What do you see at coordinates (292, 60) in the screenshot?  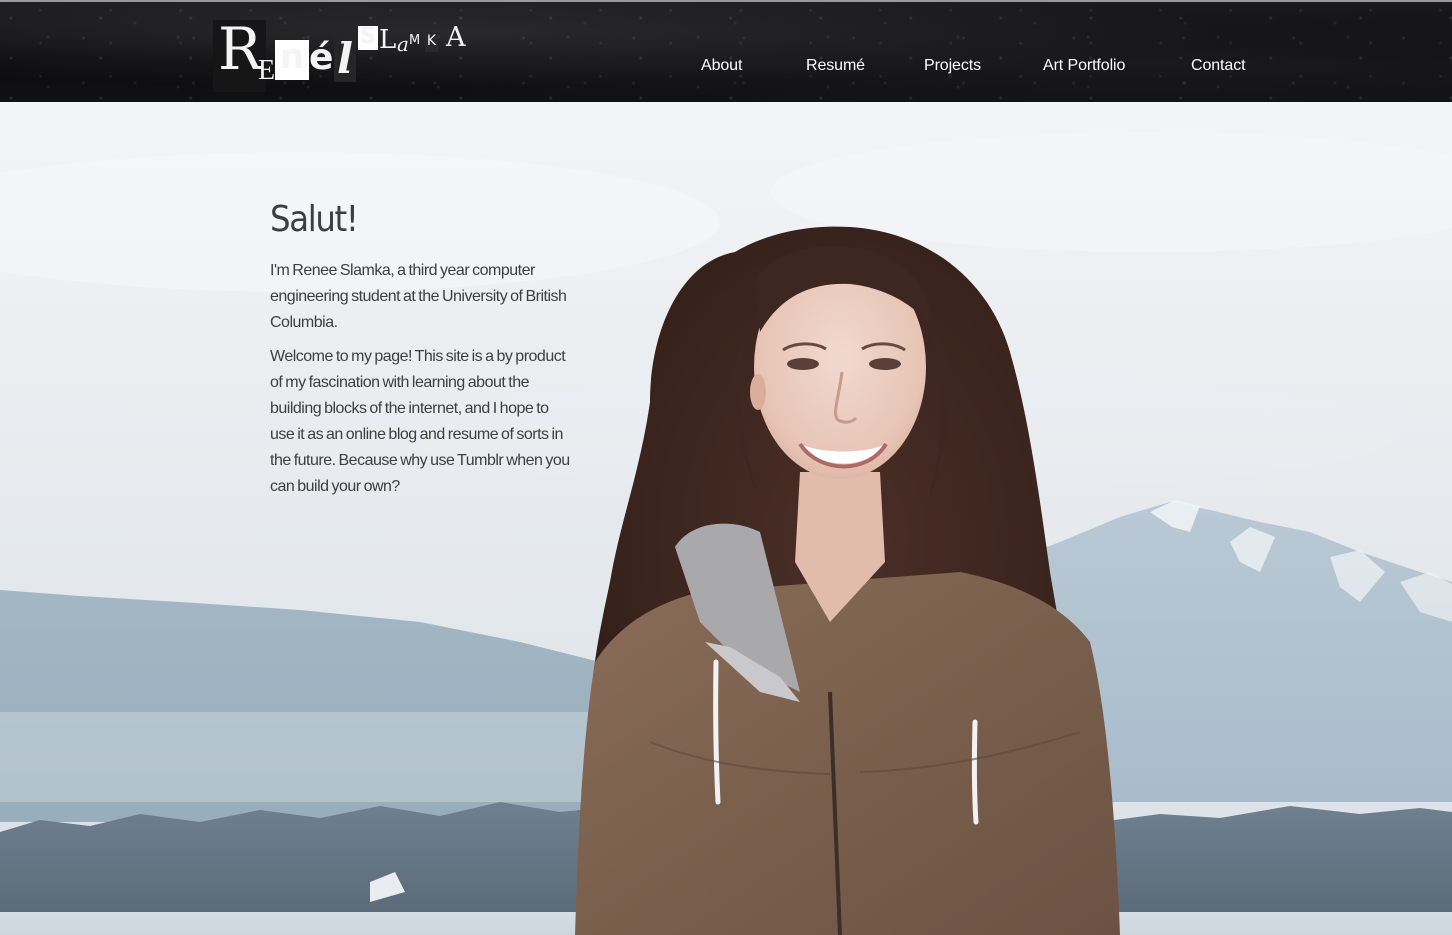 I see `logo-glyph: n` at bounding box center [292, 60].